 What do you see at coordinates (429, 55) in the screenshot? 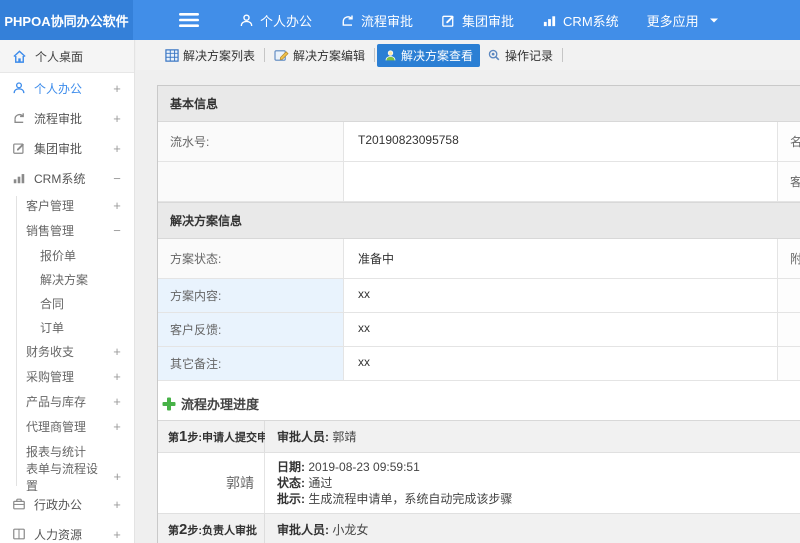
I see `tab-solution-view: 解决方案查看` at bounding box center [429, 55].